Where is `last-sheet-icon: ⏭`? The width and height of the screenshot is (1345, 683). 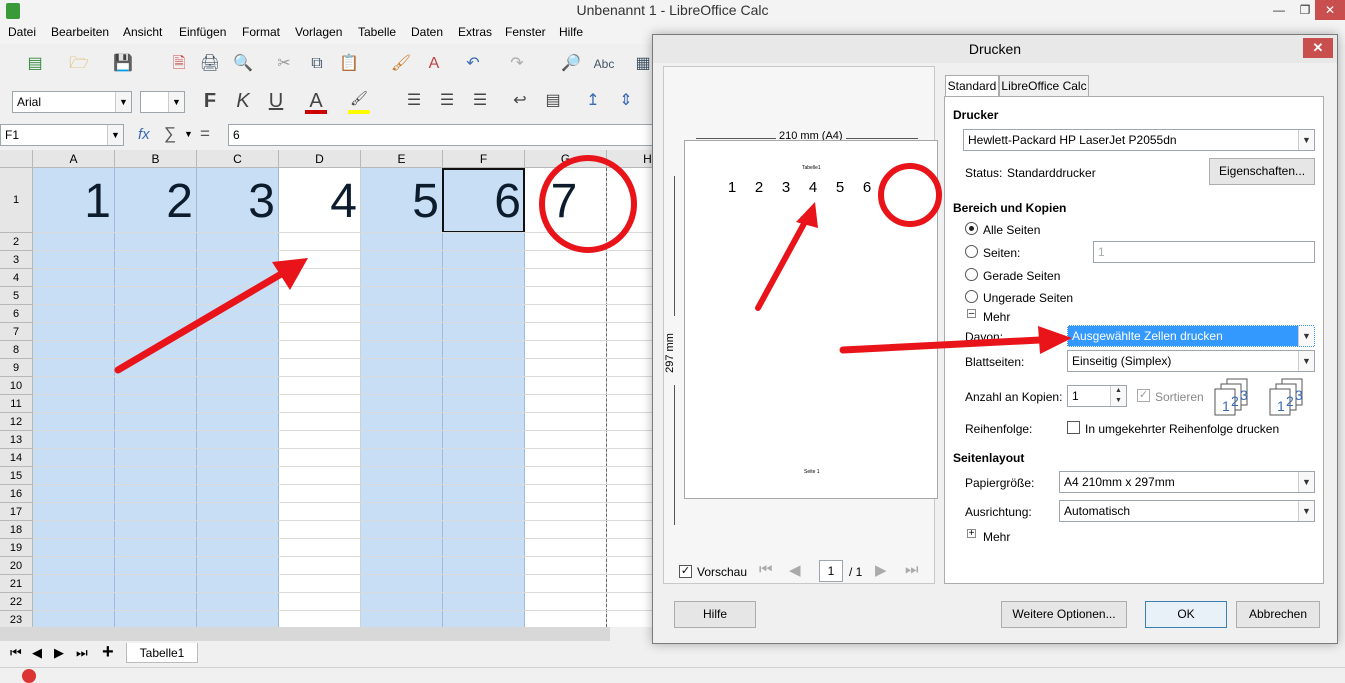 last-sheet-icon: ⏭ is located at coordinates (82, 653).